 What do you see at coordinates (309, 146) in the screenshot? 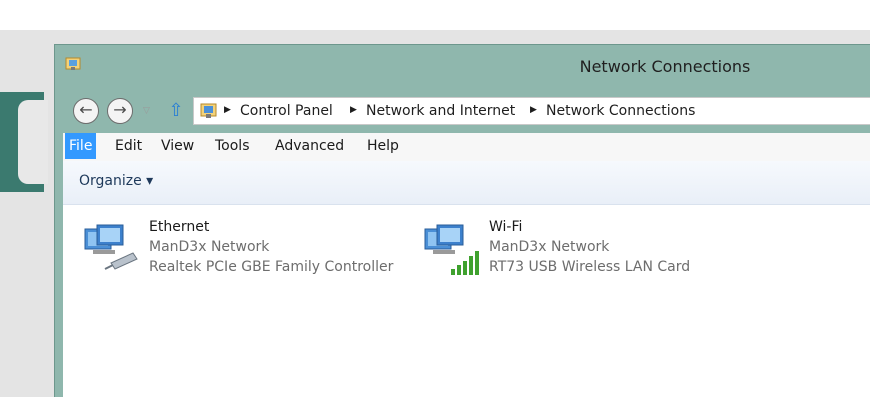
I see `menu-advanced: Advanced` at bounding box center [309, 146].